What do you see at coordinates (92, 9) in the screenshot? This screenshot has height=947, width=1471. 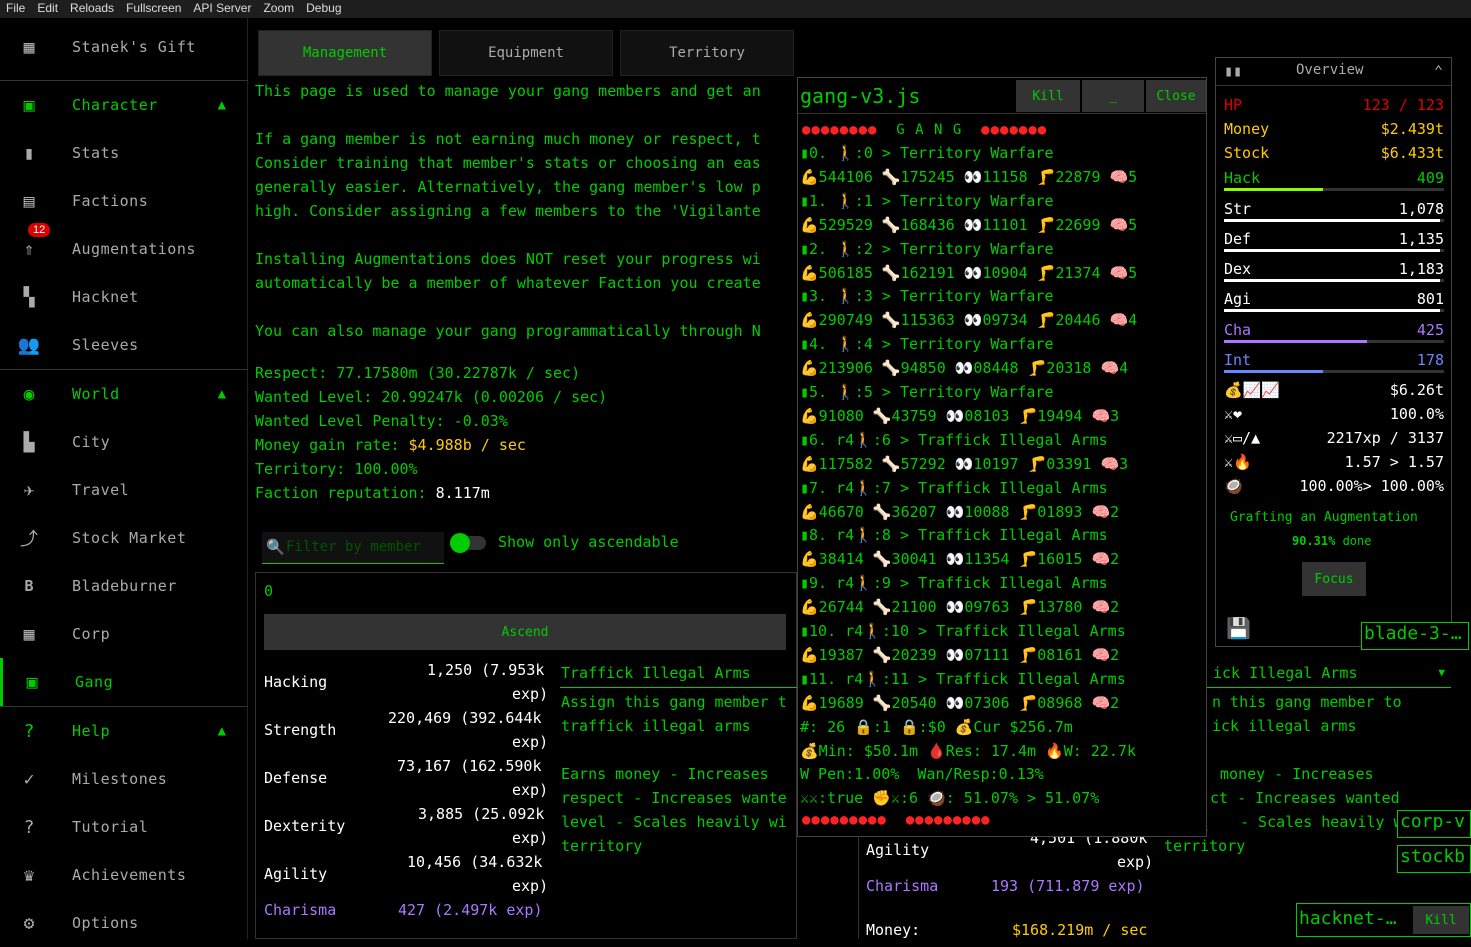 I see `menu-reloads: Reloads` at bounding box center [92, 9].